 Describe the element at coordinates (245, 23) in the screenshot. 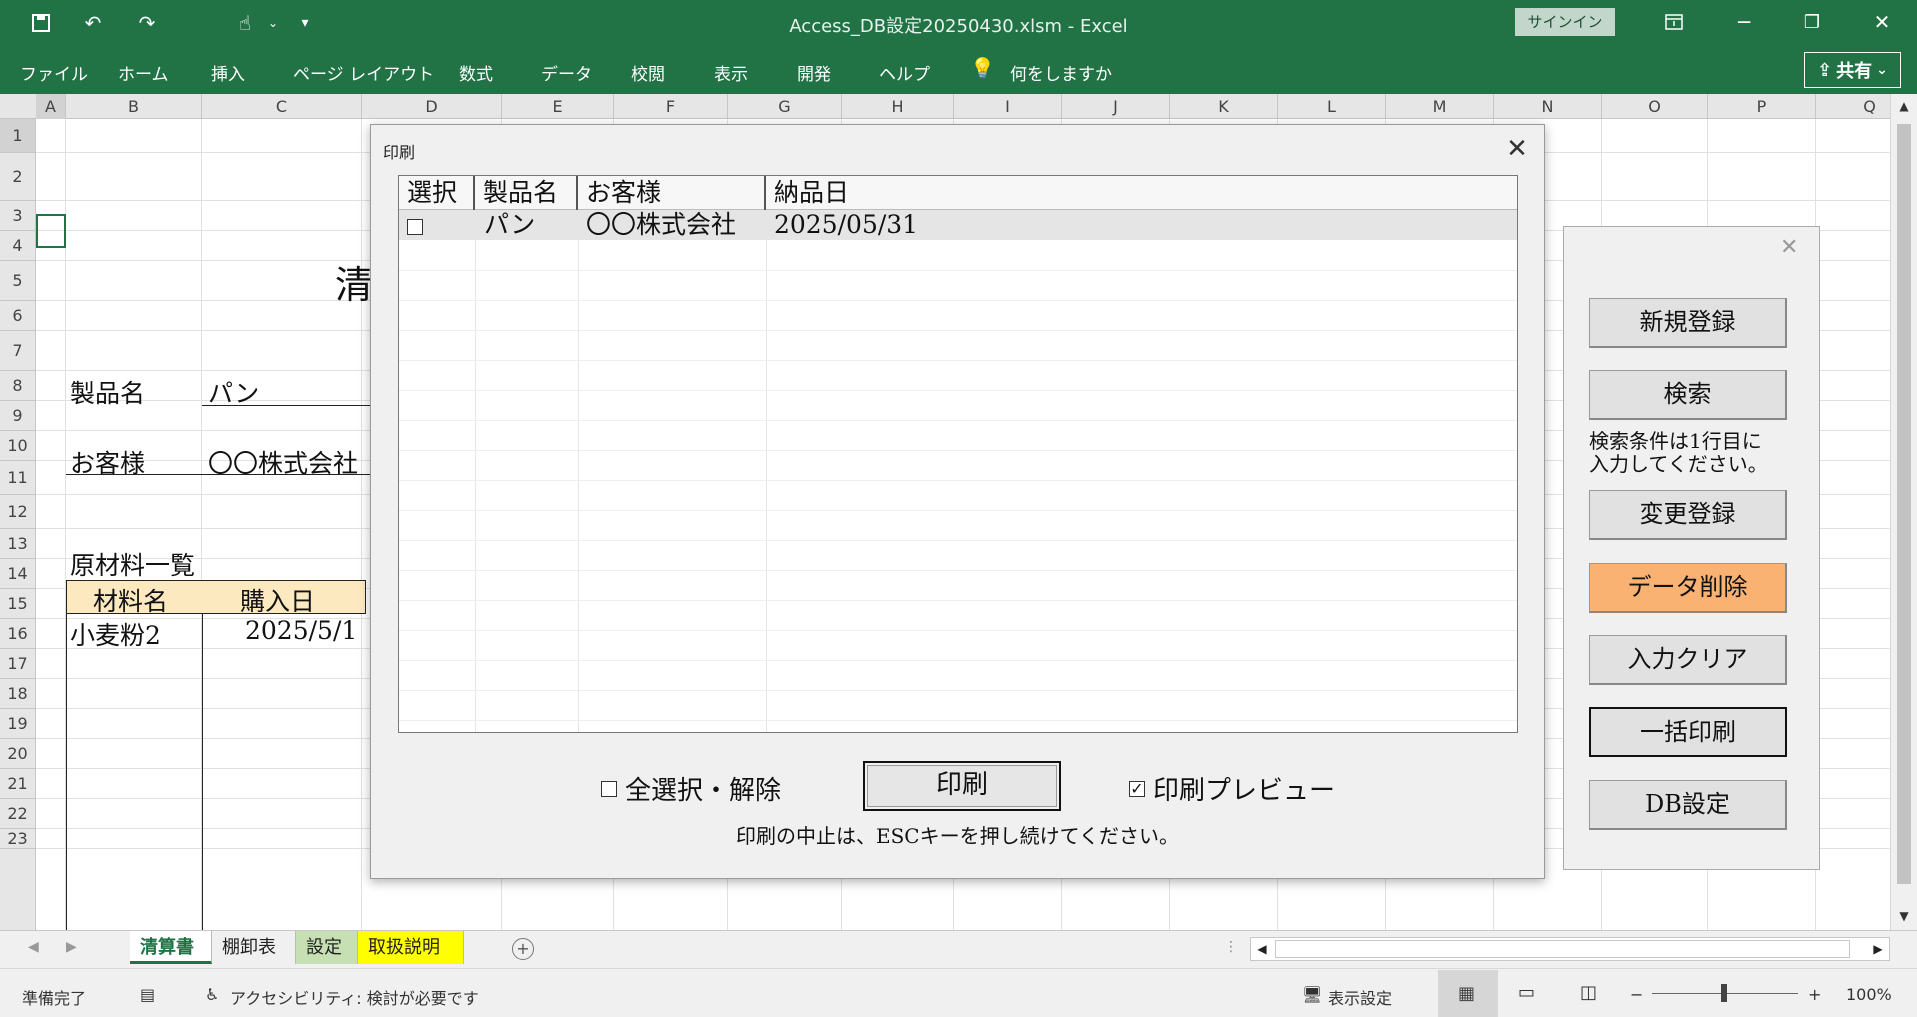

I see `touch-mode-icon: ☝` at that location.